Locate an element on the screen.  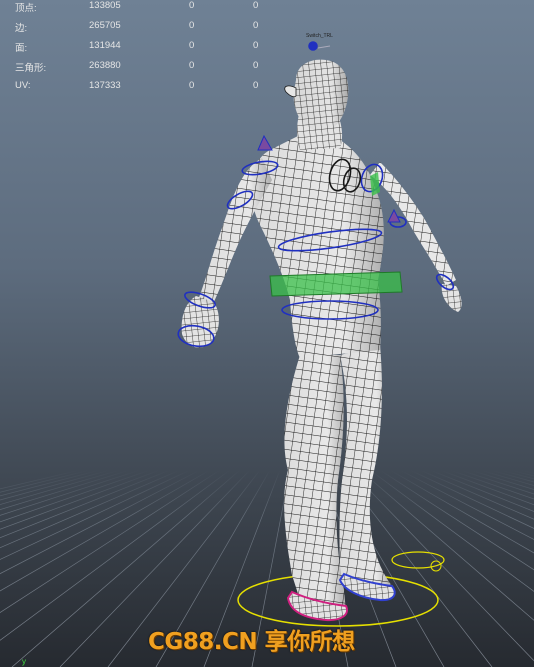
hud-label: 顶点: is located at coordinates (26, 8).